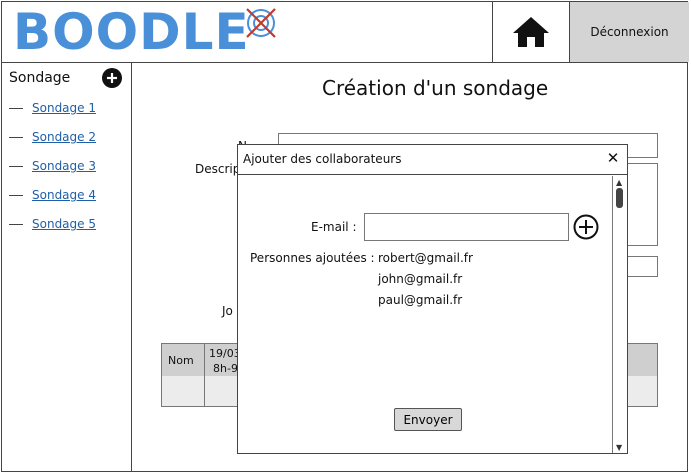  I want to click on table-header-nom: Nom, so click(181, 360).